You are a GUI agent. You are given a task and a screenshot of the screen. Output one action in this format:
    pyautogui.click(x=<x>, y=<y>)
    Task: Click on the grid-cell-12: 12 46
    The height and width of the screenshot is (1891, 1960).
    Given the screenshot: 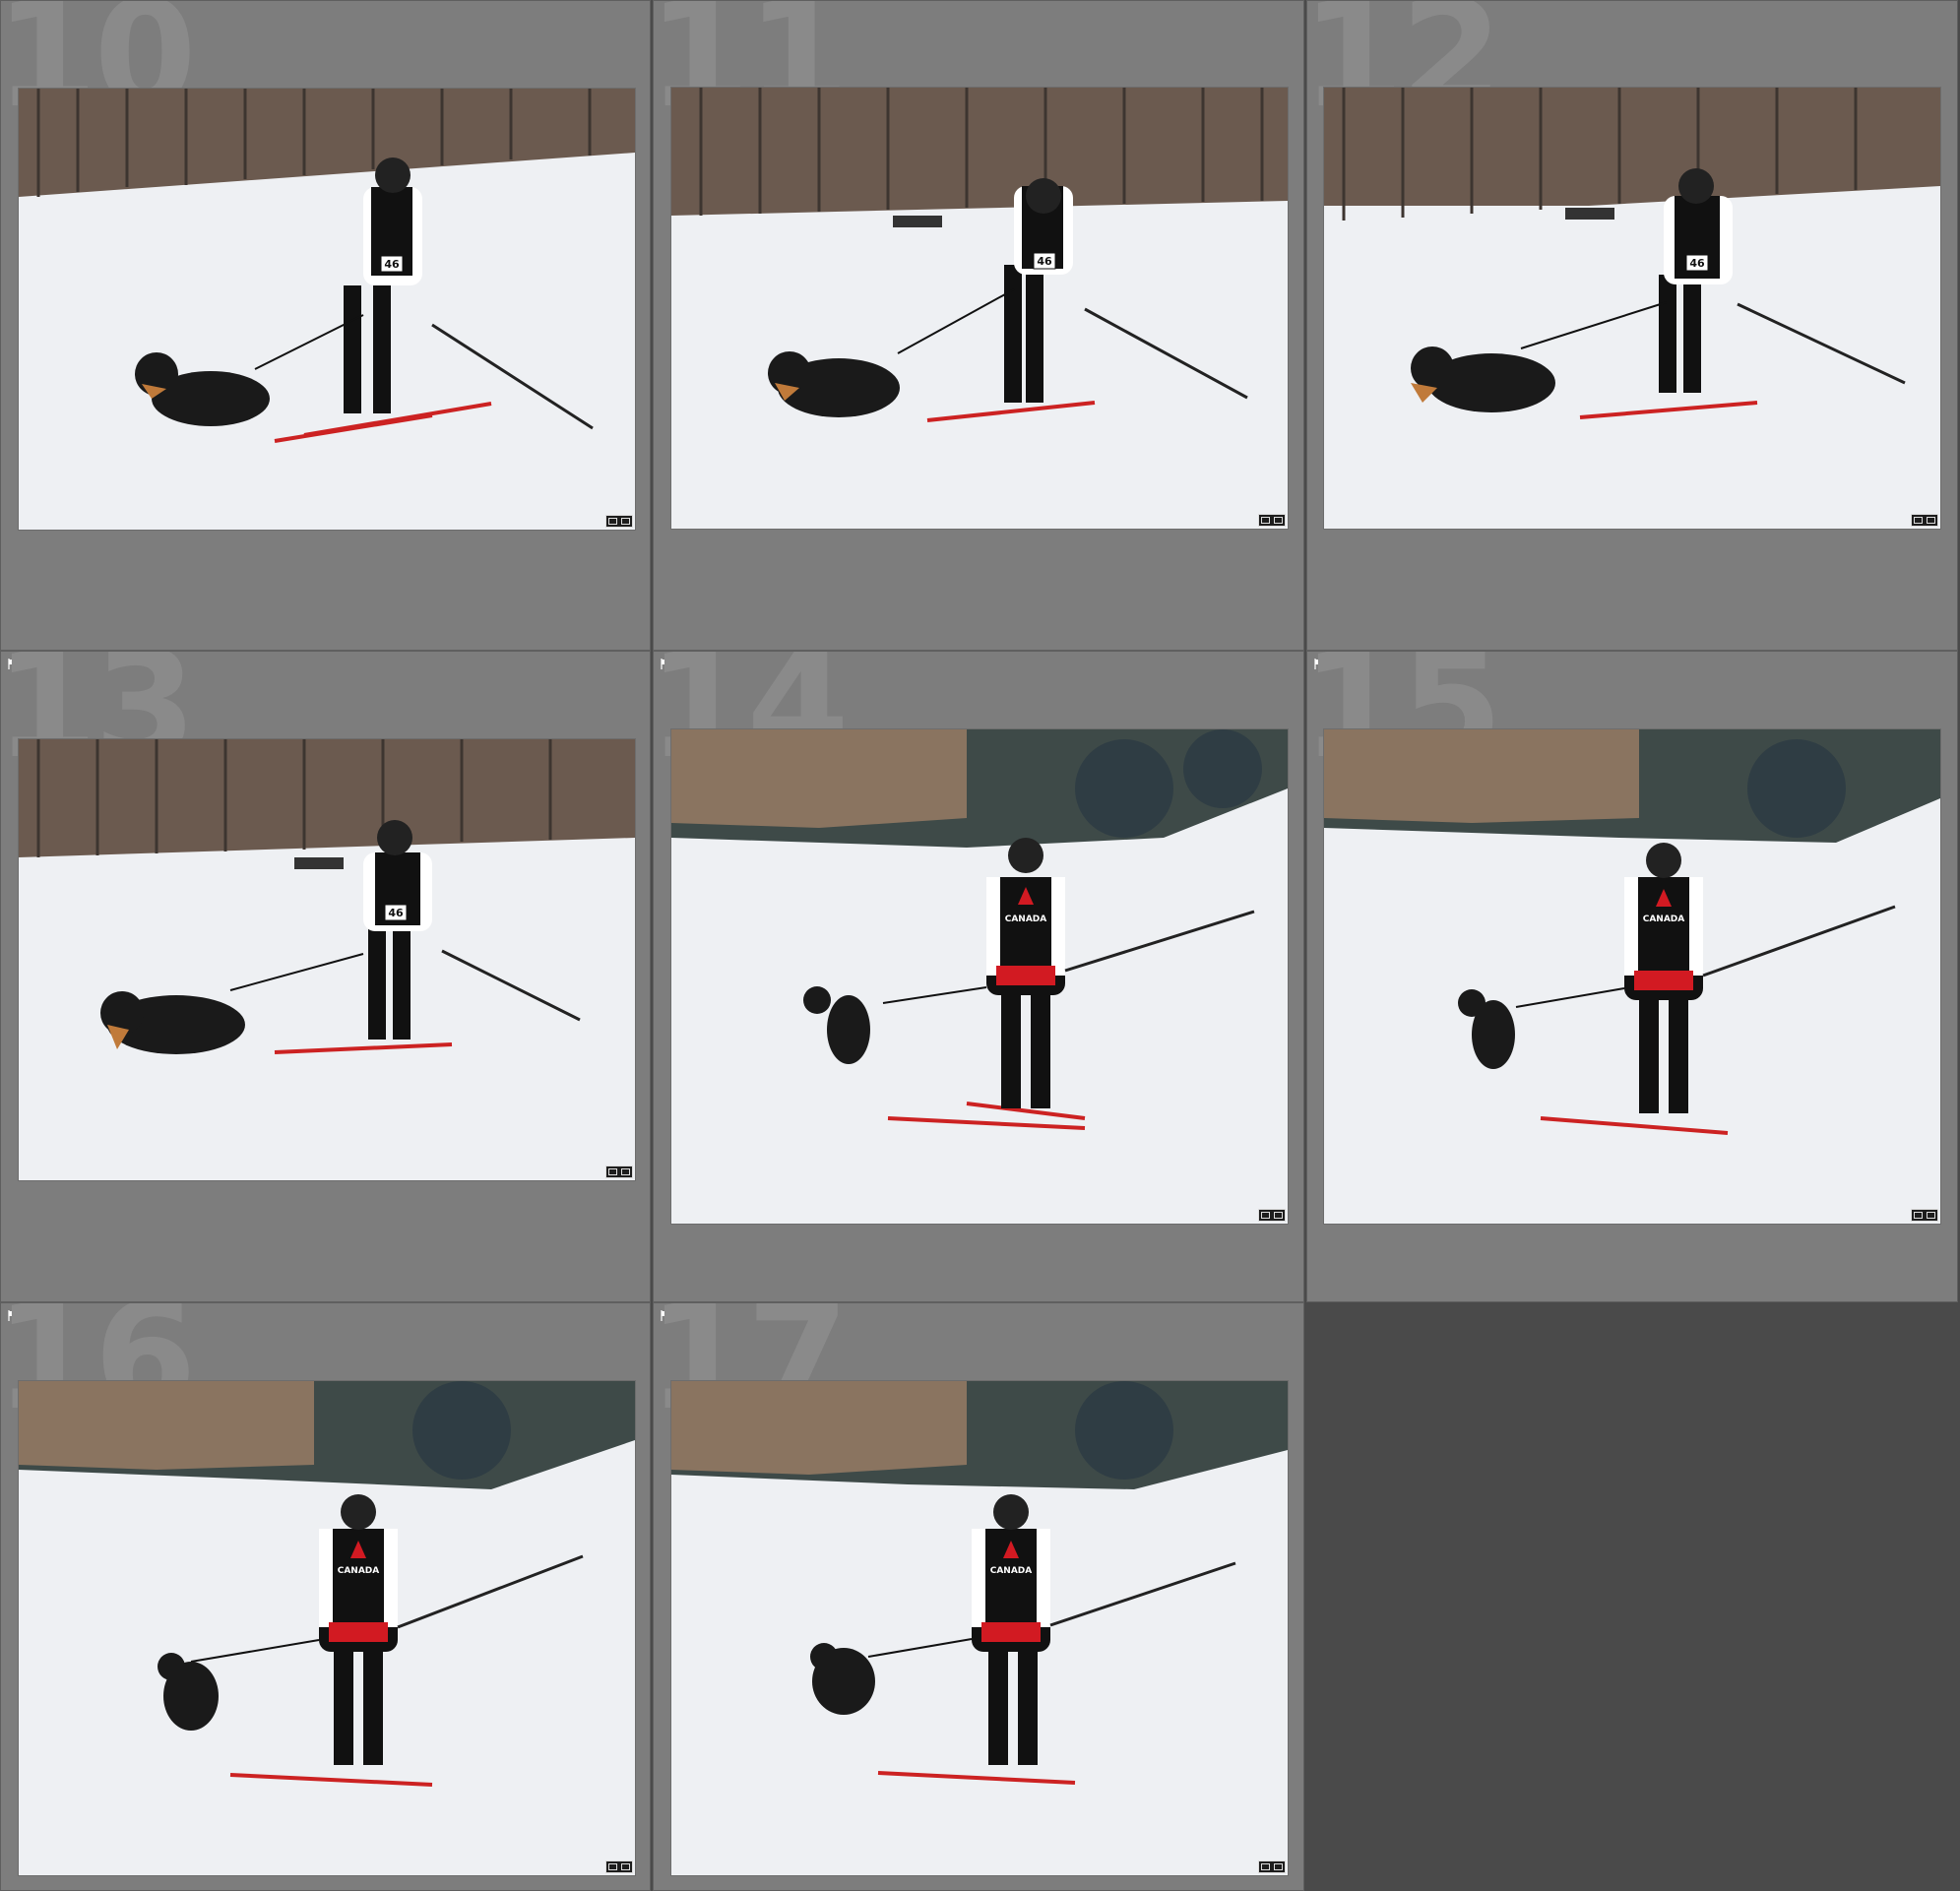 What is the action you would take?
    pyautogui.click(x=1632, y=325)
    